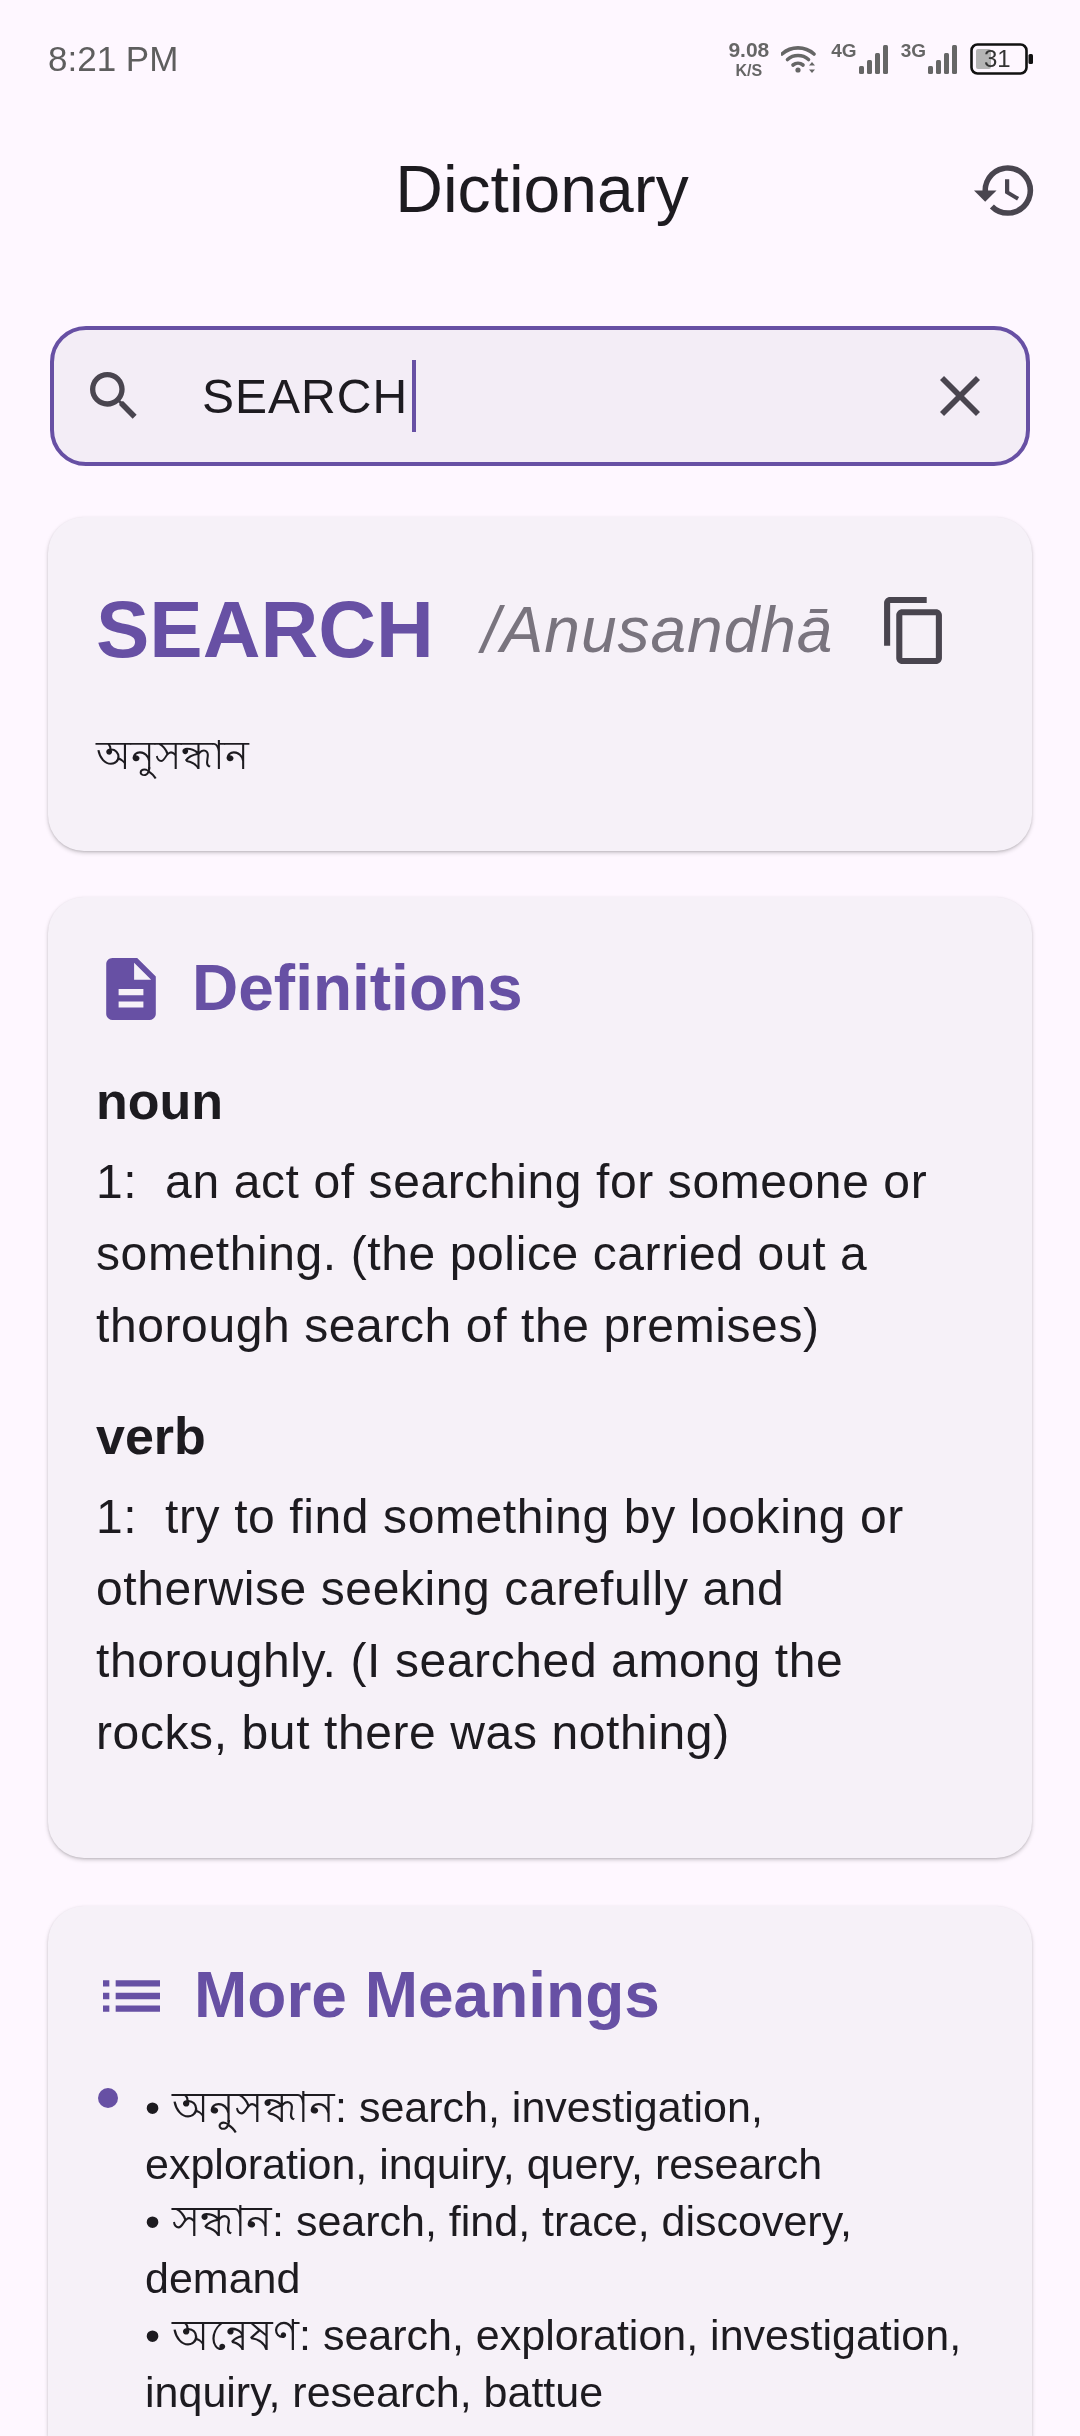 This screenshot has height=2436, width=1080. I want to click on search-field: SEARCH, so click(540, 396).